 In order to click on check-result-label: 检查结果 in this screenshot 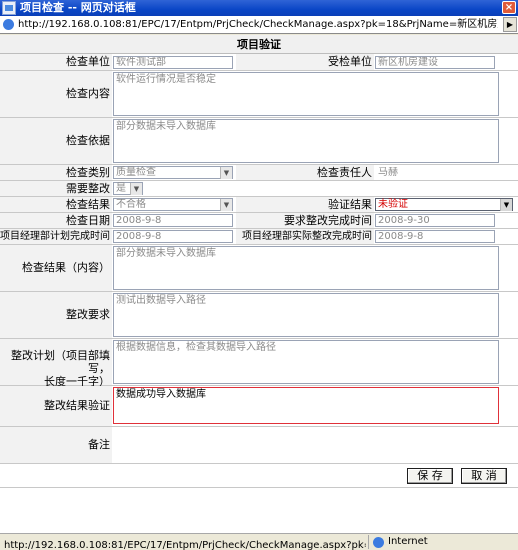, I will do `click(56, 204)`.